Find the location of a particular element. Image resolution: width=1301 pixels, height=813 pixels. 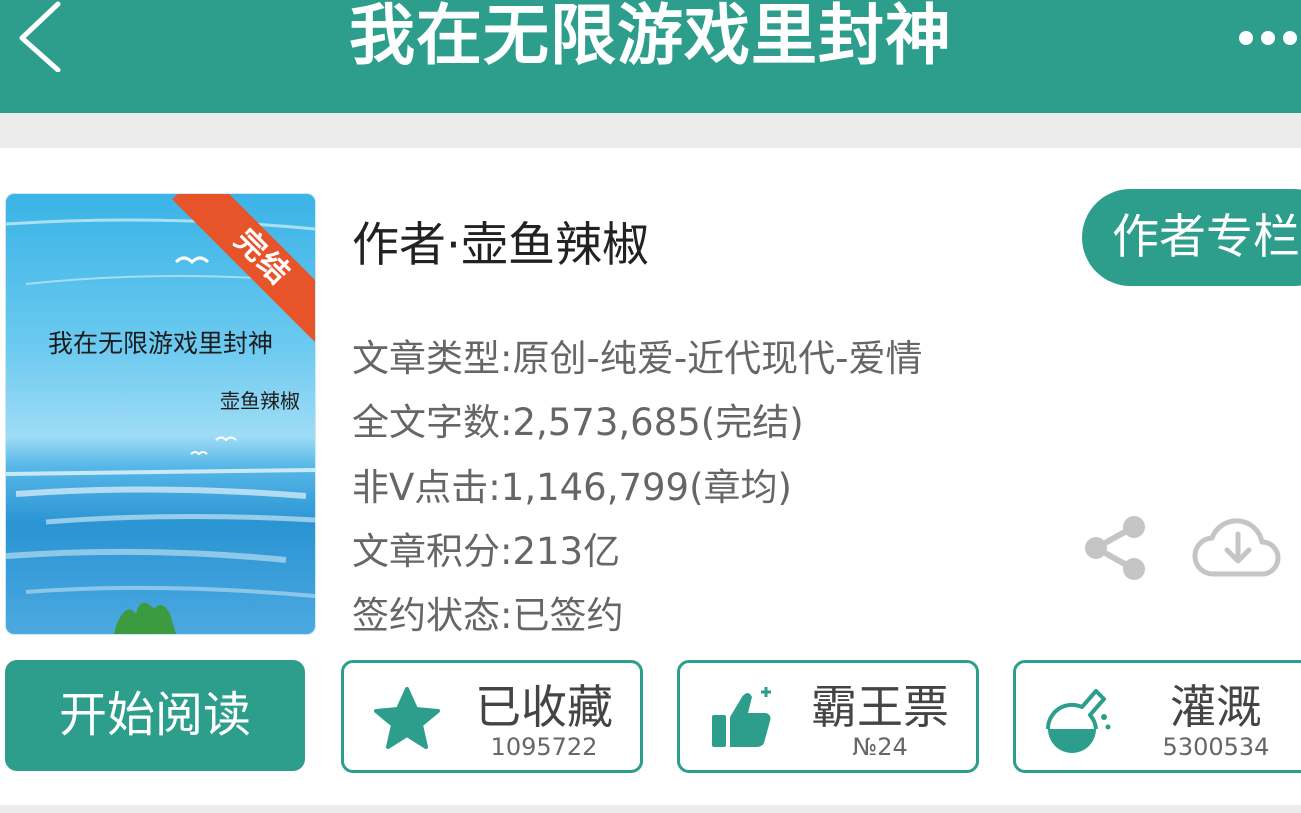

more-dots-icon is located at coordinates (1268, 38).